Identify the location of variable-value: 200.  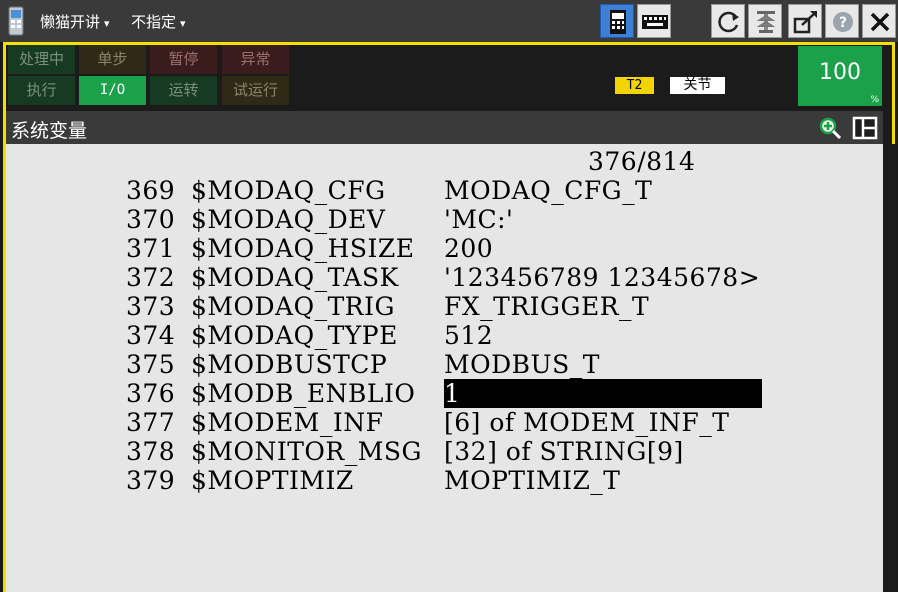
(468, 248).